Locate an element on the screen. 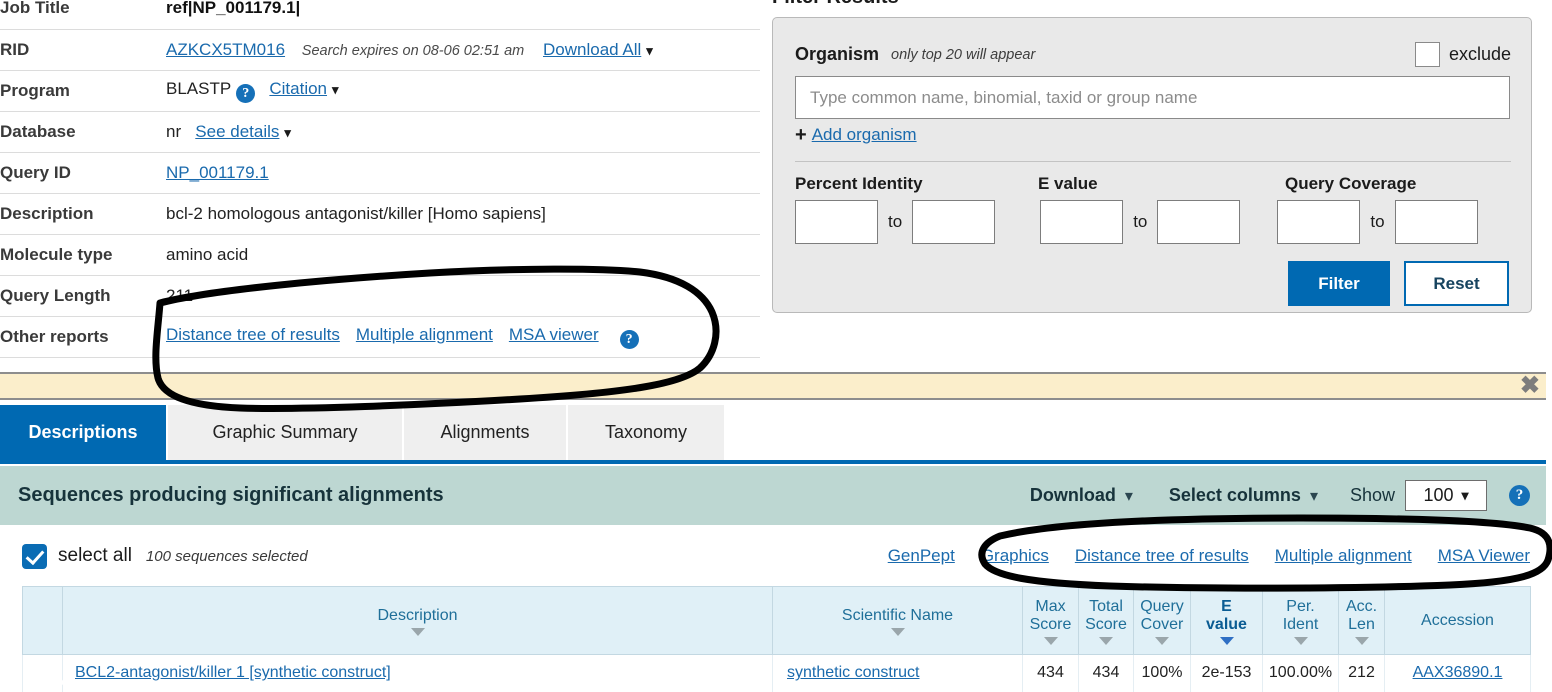  database-value: nr is located at coordinates (174, 131).